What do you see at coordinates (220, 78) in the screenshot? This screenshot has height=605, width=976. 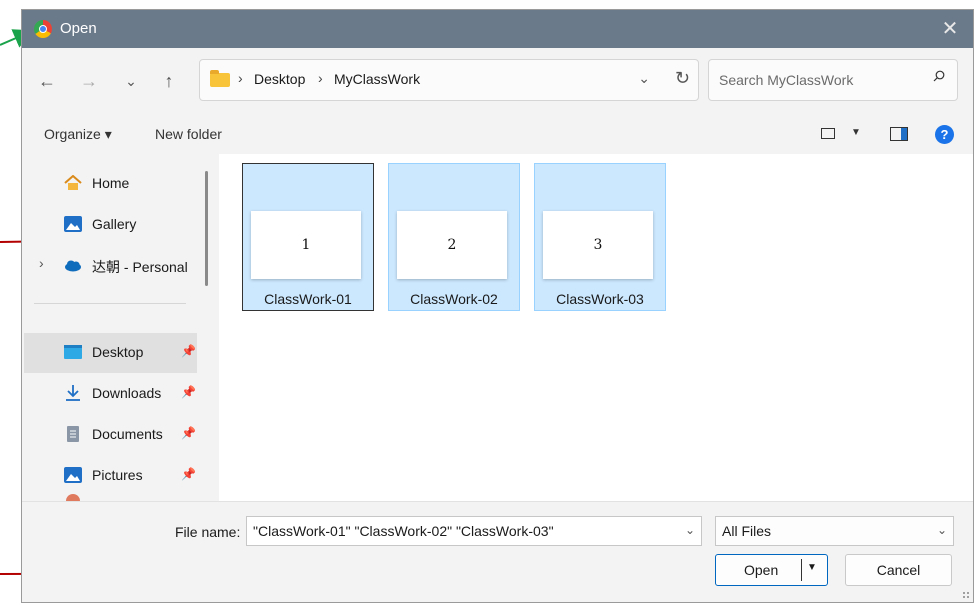 I see `folder-icon` at bounding box center [220, 78].